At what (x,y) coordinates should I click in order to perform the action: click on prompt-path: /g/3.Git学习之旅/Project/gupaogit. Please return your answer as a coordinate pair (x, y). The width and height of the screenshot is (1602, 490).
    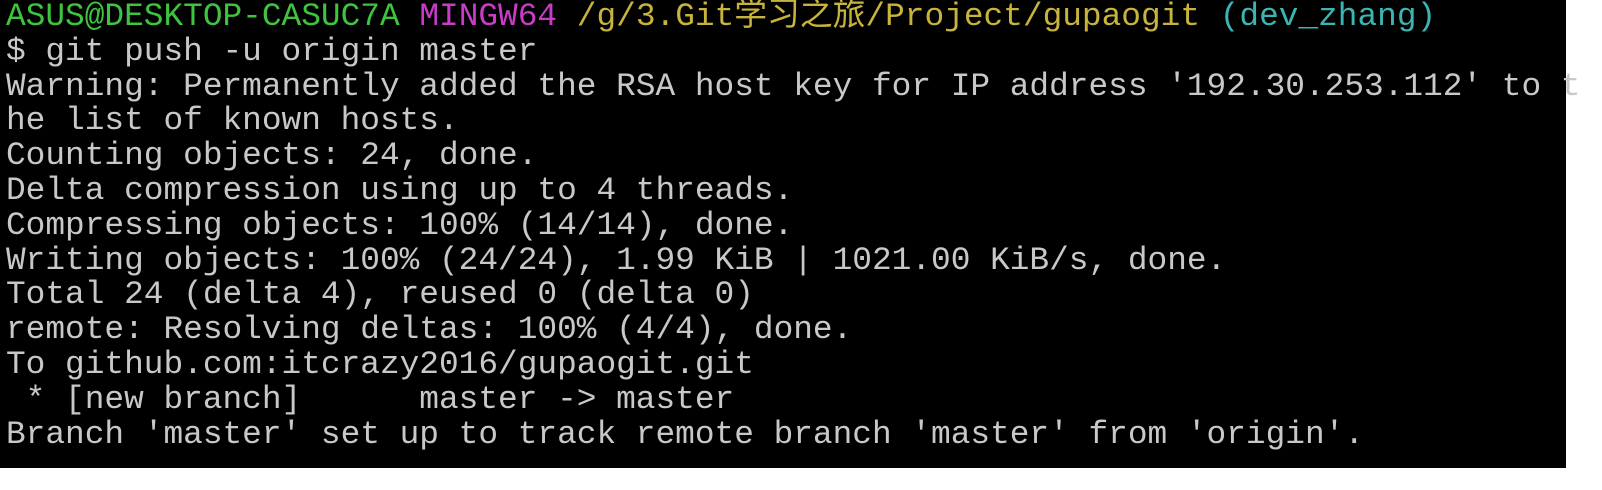
    Looking at the image, I should click on (888, 17).